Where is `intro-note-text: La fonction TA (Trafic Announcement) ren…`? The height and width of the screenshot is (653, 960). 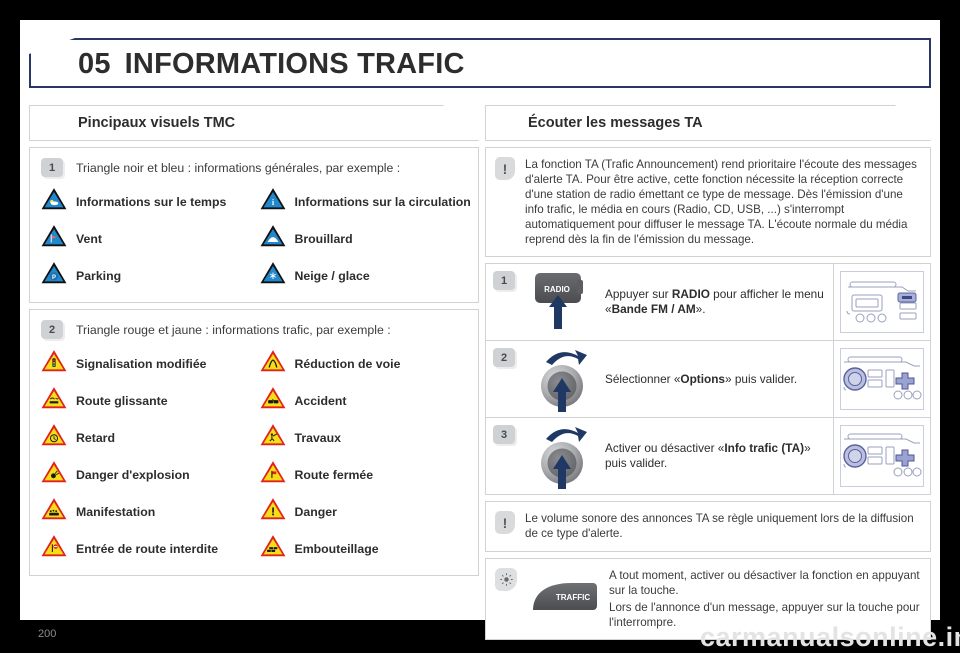
intro-note-text: La fonction TA (Trafic Announcement) ren… is located at coordinates (721, 202).